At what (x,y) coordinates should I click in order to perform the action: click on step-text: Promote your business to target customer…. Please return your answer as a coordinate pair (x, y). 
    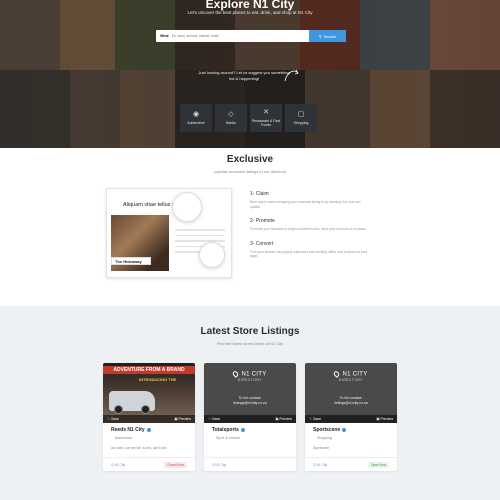
    Looking at the image, I should click on (308, 229).